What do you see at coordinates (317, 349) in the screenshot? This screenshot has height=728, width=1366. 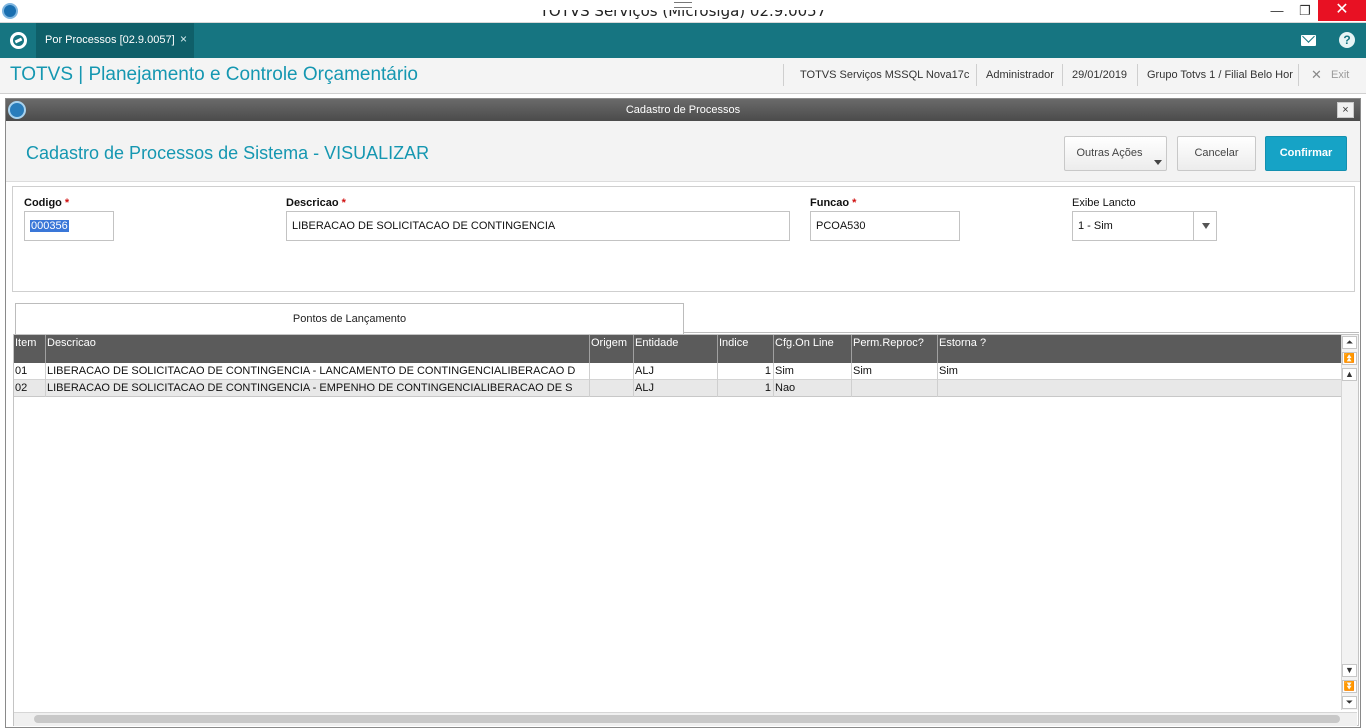 I see `column-header-descricao: Descricao` at bounding box center [317, 349].